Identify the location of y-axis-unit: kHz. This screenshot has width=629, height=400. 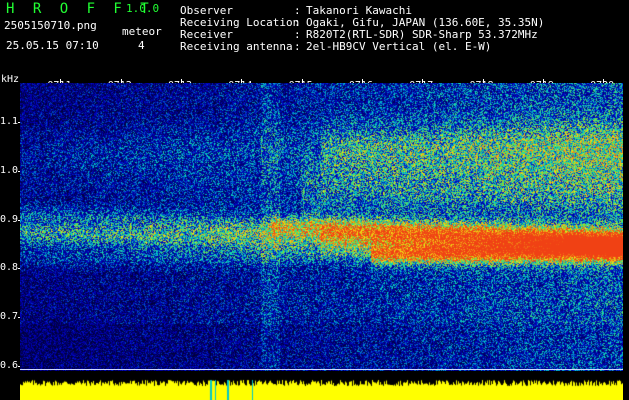
(10, 79).